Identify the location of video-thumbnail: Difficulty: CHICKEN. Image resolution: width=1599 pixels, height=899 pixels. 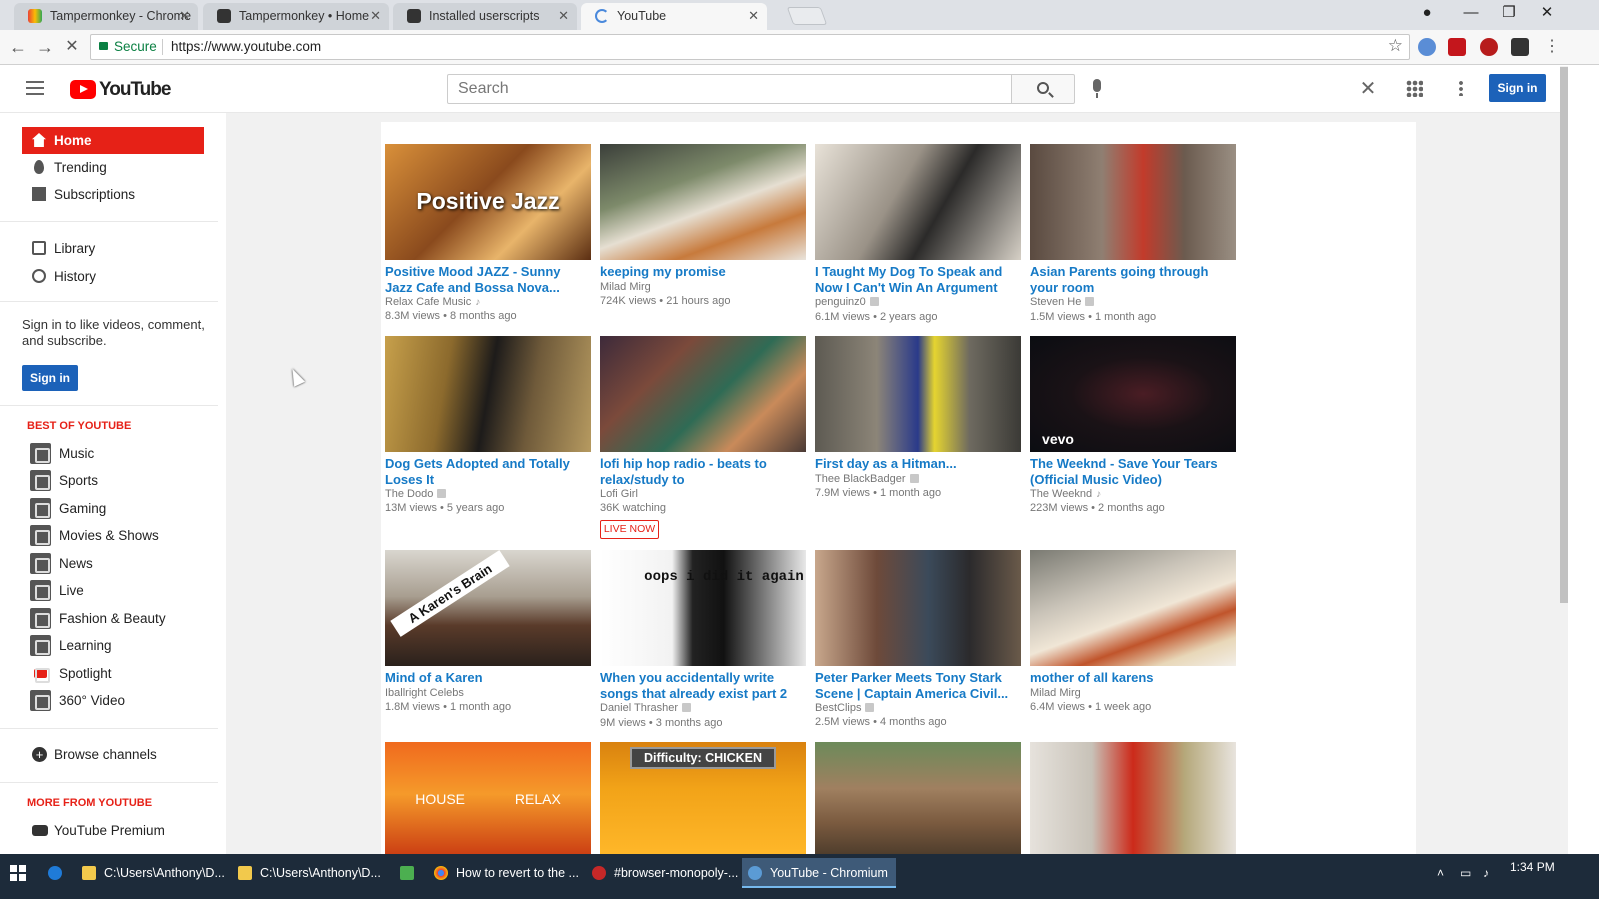
(703, 798).